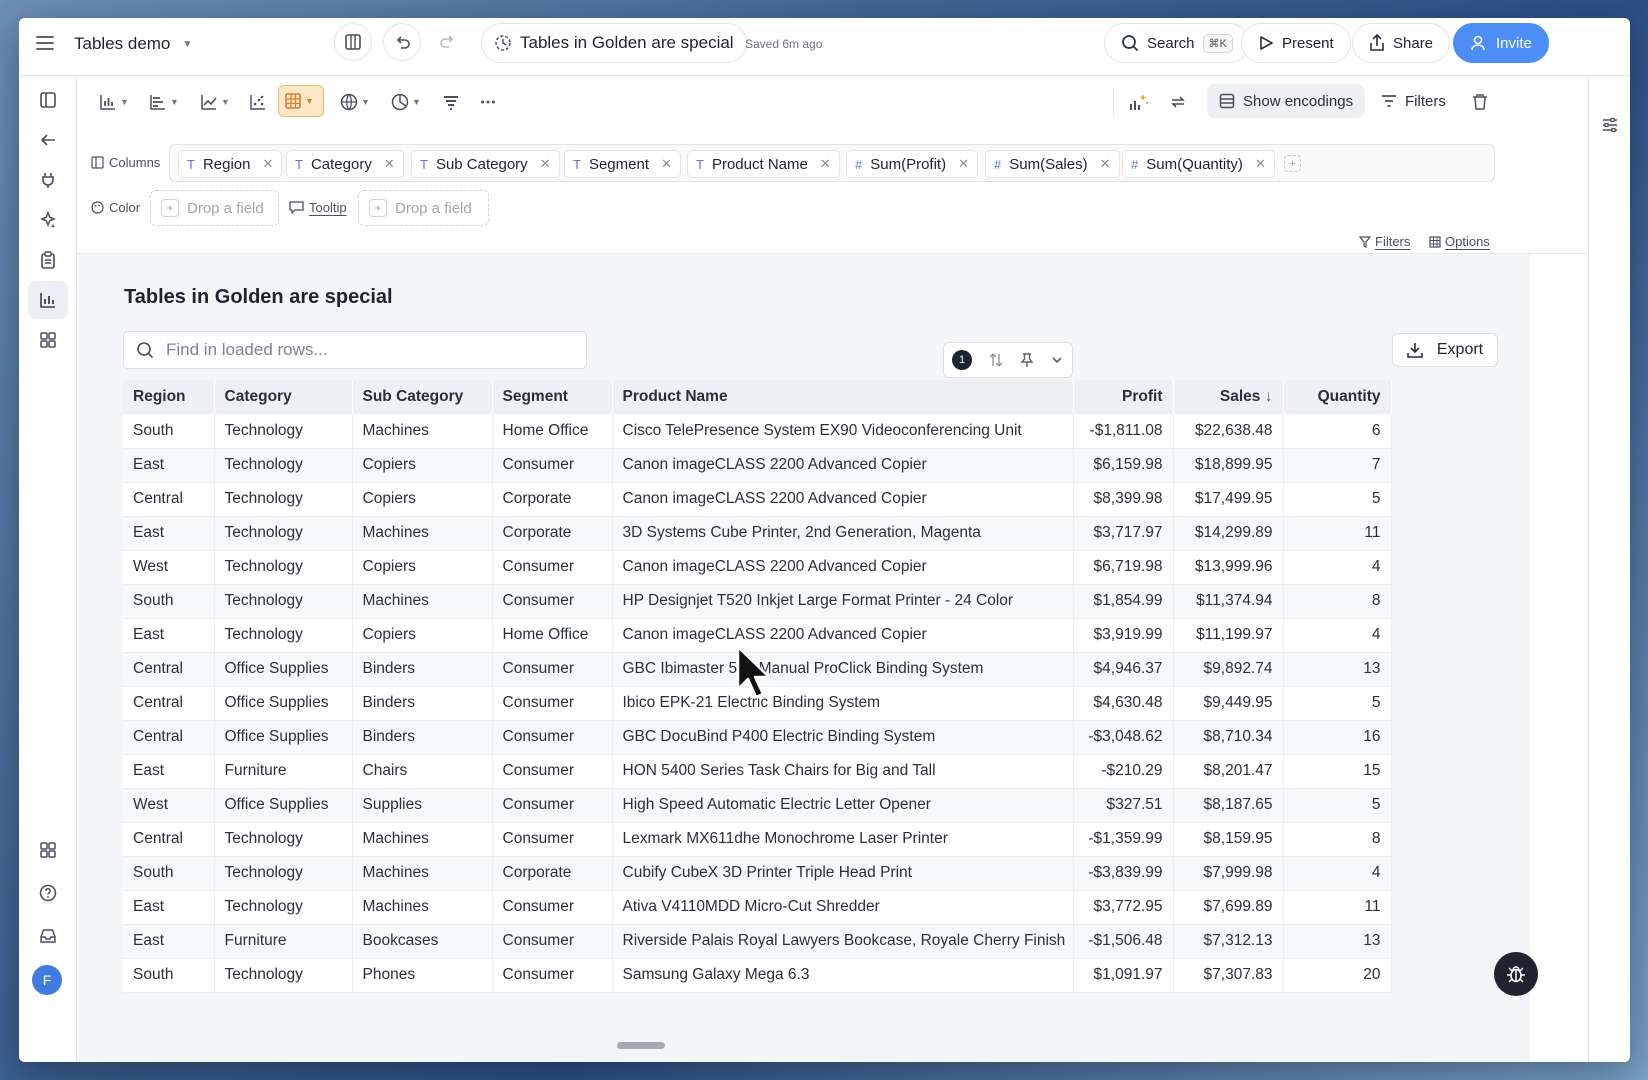  I want to click on sparkle-icon, so click(48, 220).